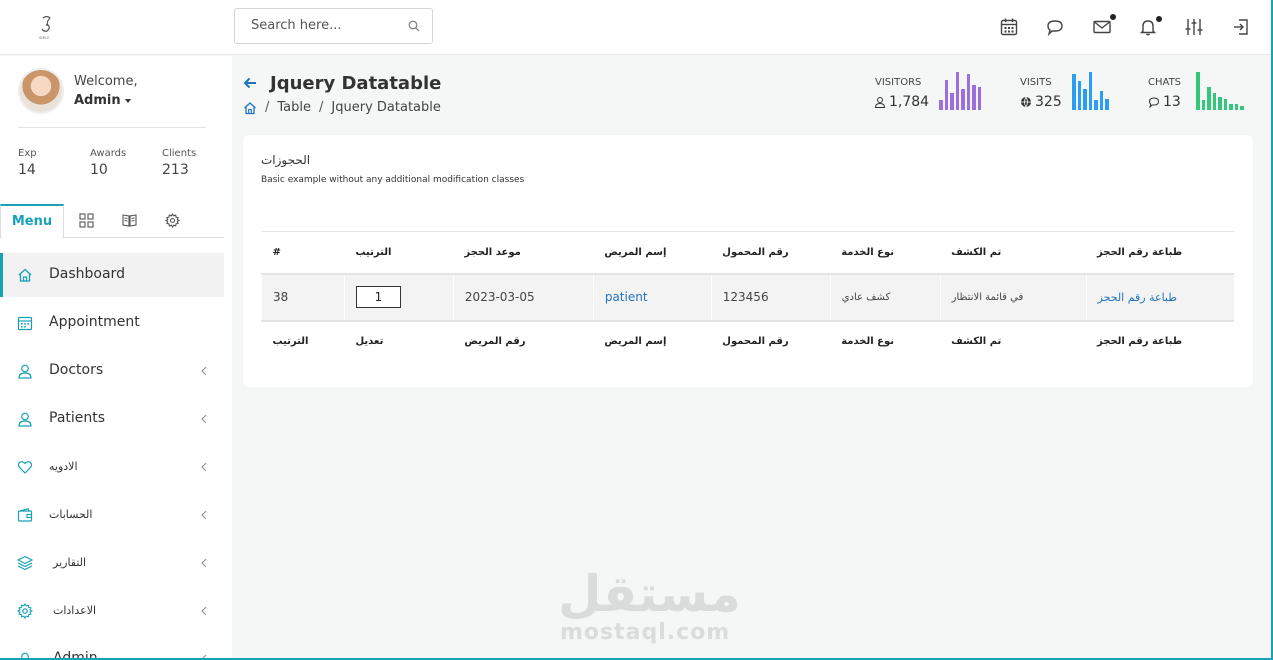 This screenshot has width=1273, height=660. What do you see at coordinates (27, 153) in the screenshot?
I see `stat-label-exp: Exp` at bounding box center [27, 153].